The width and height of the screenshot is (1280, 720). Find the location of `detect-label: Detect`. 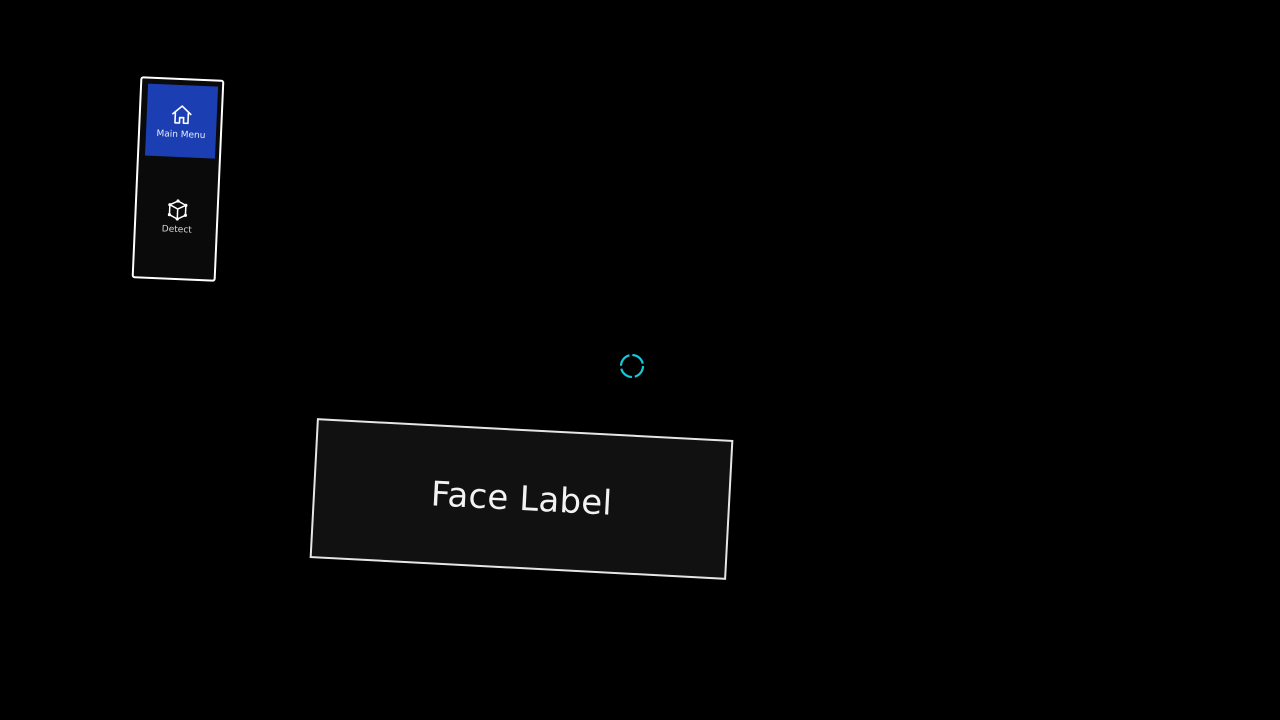

detect-label: Detect is located at coordinates (177, 229).